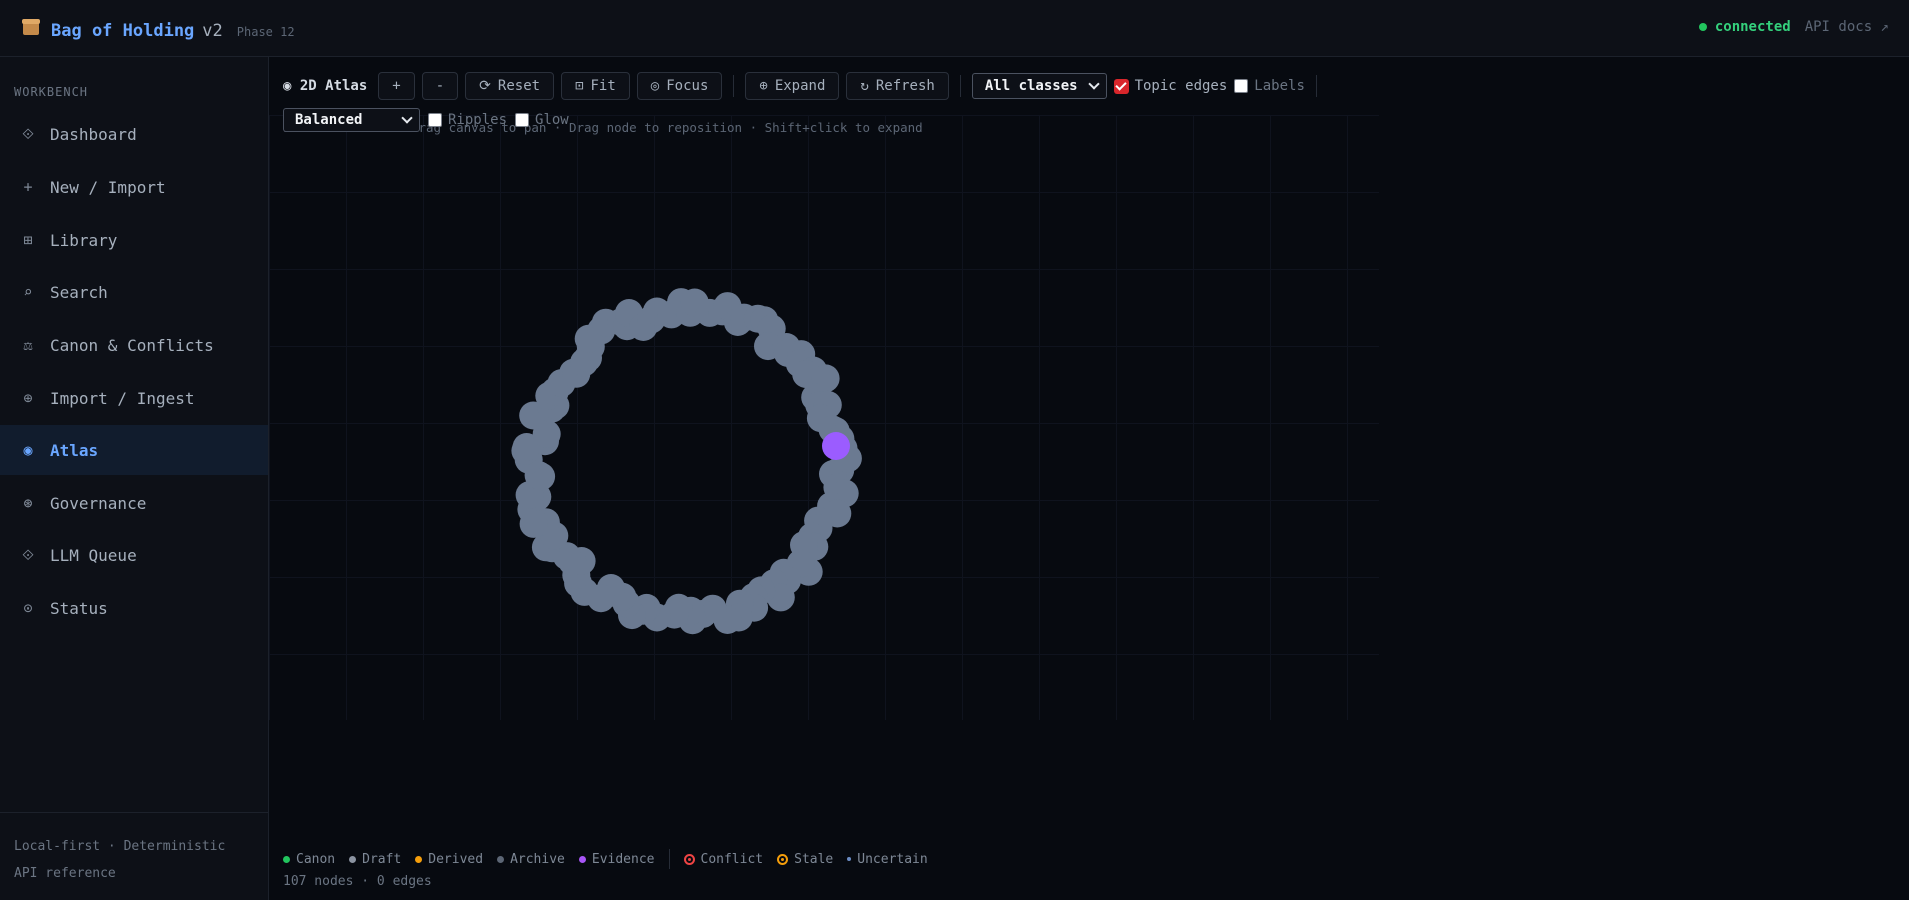  Describe the element at coordinates (28, 450) in the screenshot. I see `target-icon: ◉` at that location.